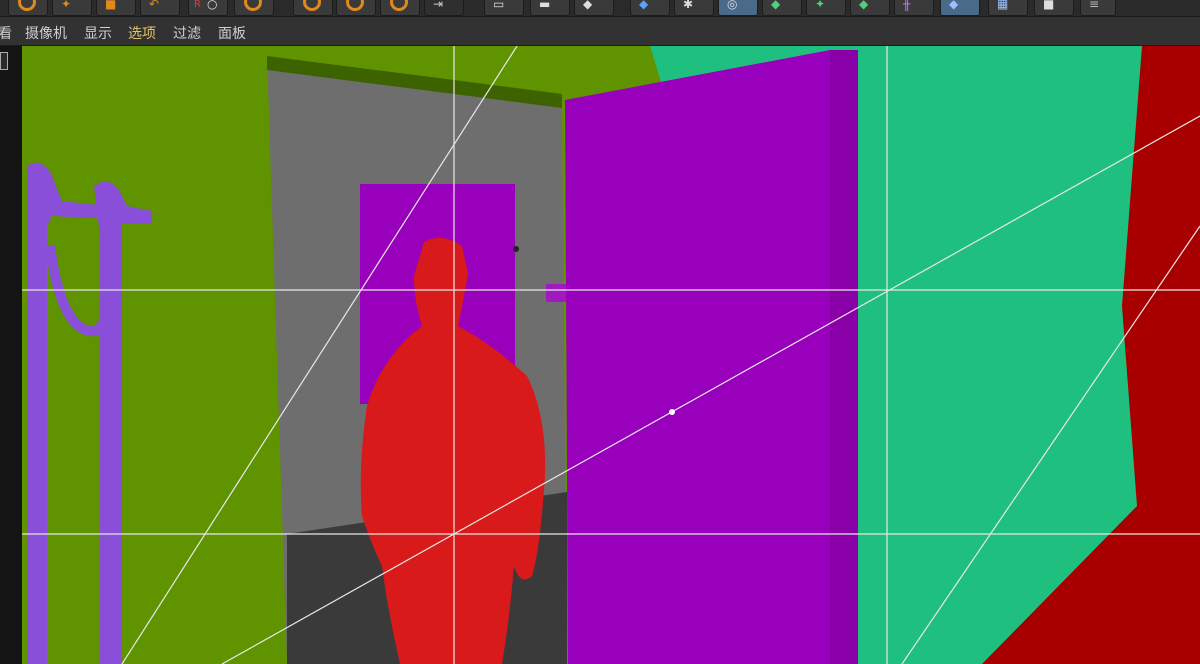 This screenshot has width=1200, height=664. I want to click on view-icon: ▬, so click(550, 8).